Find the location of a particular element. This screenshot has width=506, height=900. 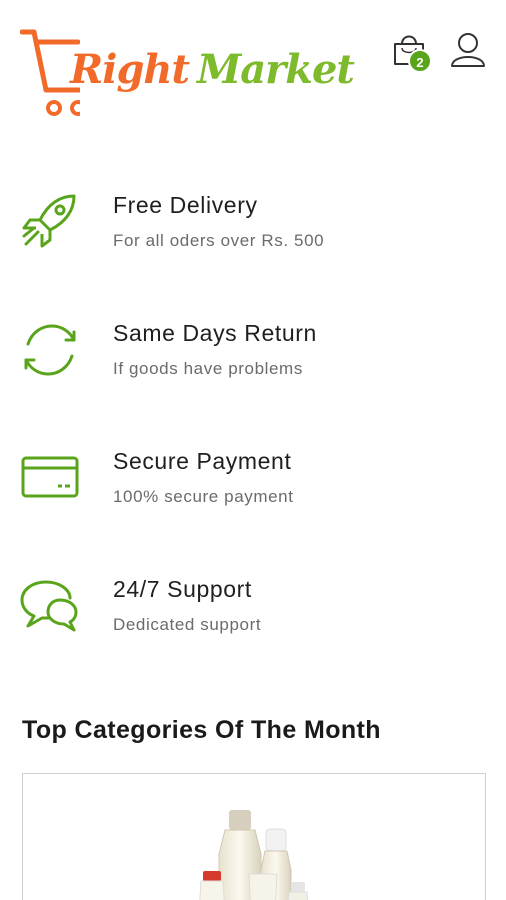

feature-free-delivery: Free Delivery For all oders over Rs. 500 is located at coordinates (253, 242).